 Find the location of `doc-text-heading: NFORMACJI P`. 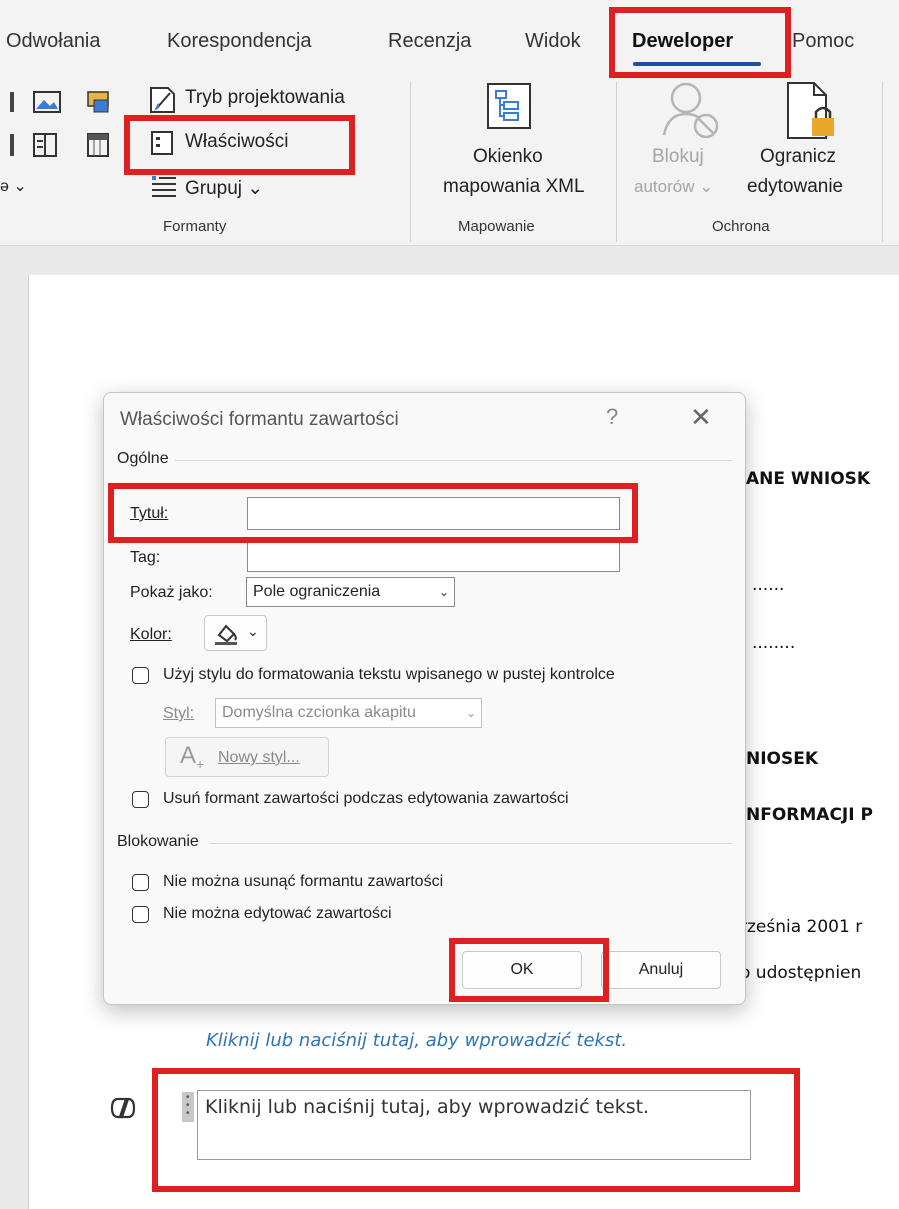

doc-text-heading: NFORMACJI P is located at coordinates (809, 815).